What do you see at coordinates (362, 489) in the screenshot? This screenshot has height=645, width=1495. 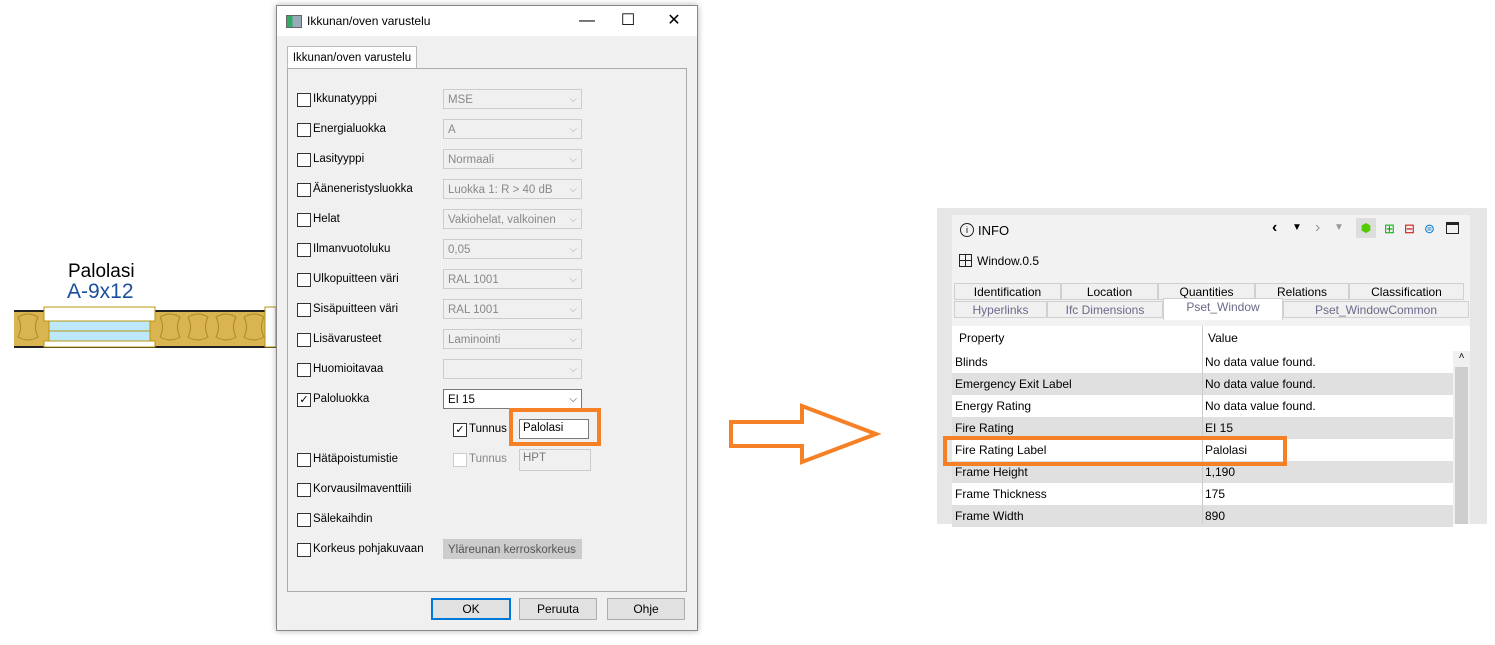 I see `option-label: Korvausilmaventtiili` at bounding box center [362, 489].